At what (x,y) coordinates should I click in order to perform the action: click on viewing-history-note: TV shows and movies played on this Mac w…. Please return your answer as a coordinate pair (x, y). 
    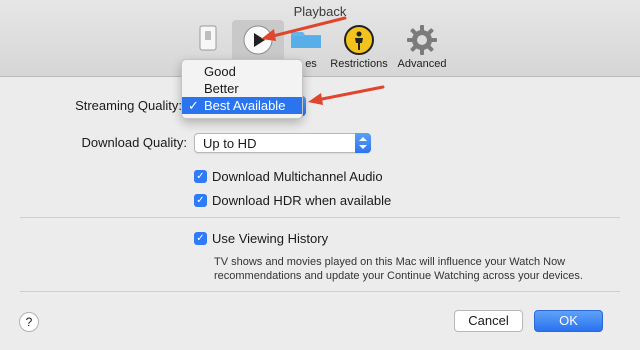
    Looking at the image, I should click on (398, 269).